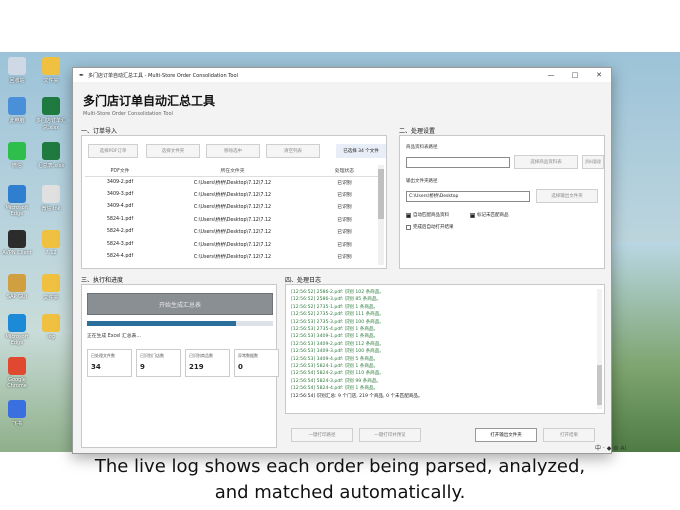 Image resolution: width=680 pixels, height=510 pixels. What do you see at coordinates (51, 198) in the screenshot?
I see `desktop-icon: 微信.lnk` at bounding box center [51, 198].